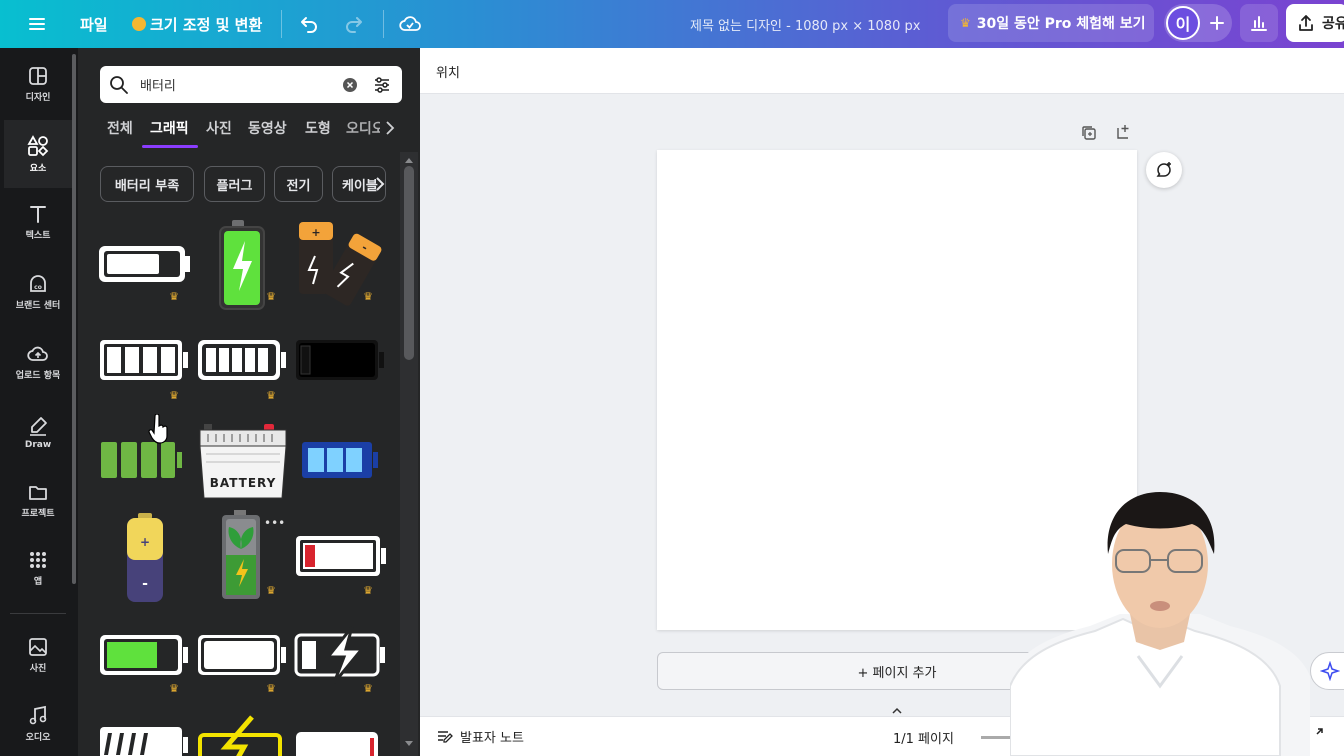 The width and height of the screenshot is (1344, 756). I want to click on redo-button, so click(354, 24).